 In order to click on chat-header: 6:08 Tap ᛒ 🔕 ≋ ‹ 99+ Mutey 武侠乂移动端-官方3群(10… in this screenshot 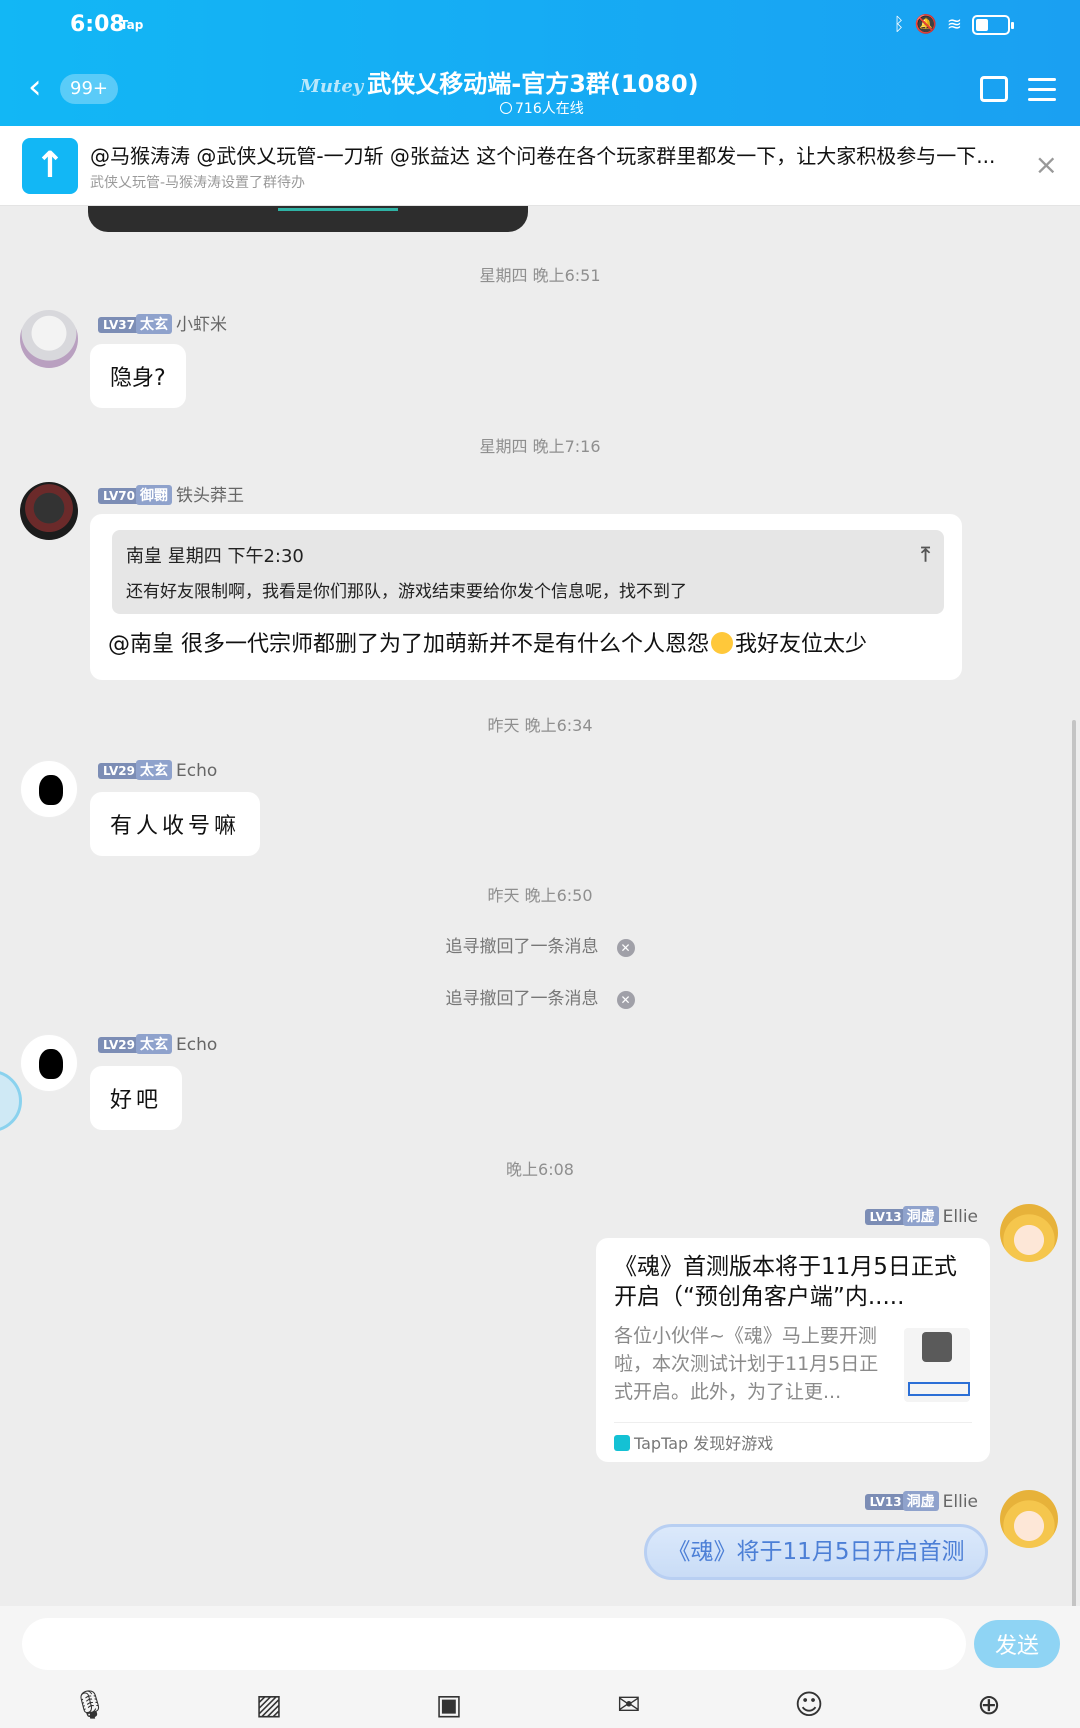, I will do `click(540, 63)`.